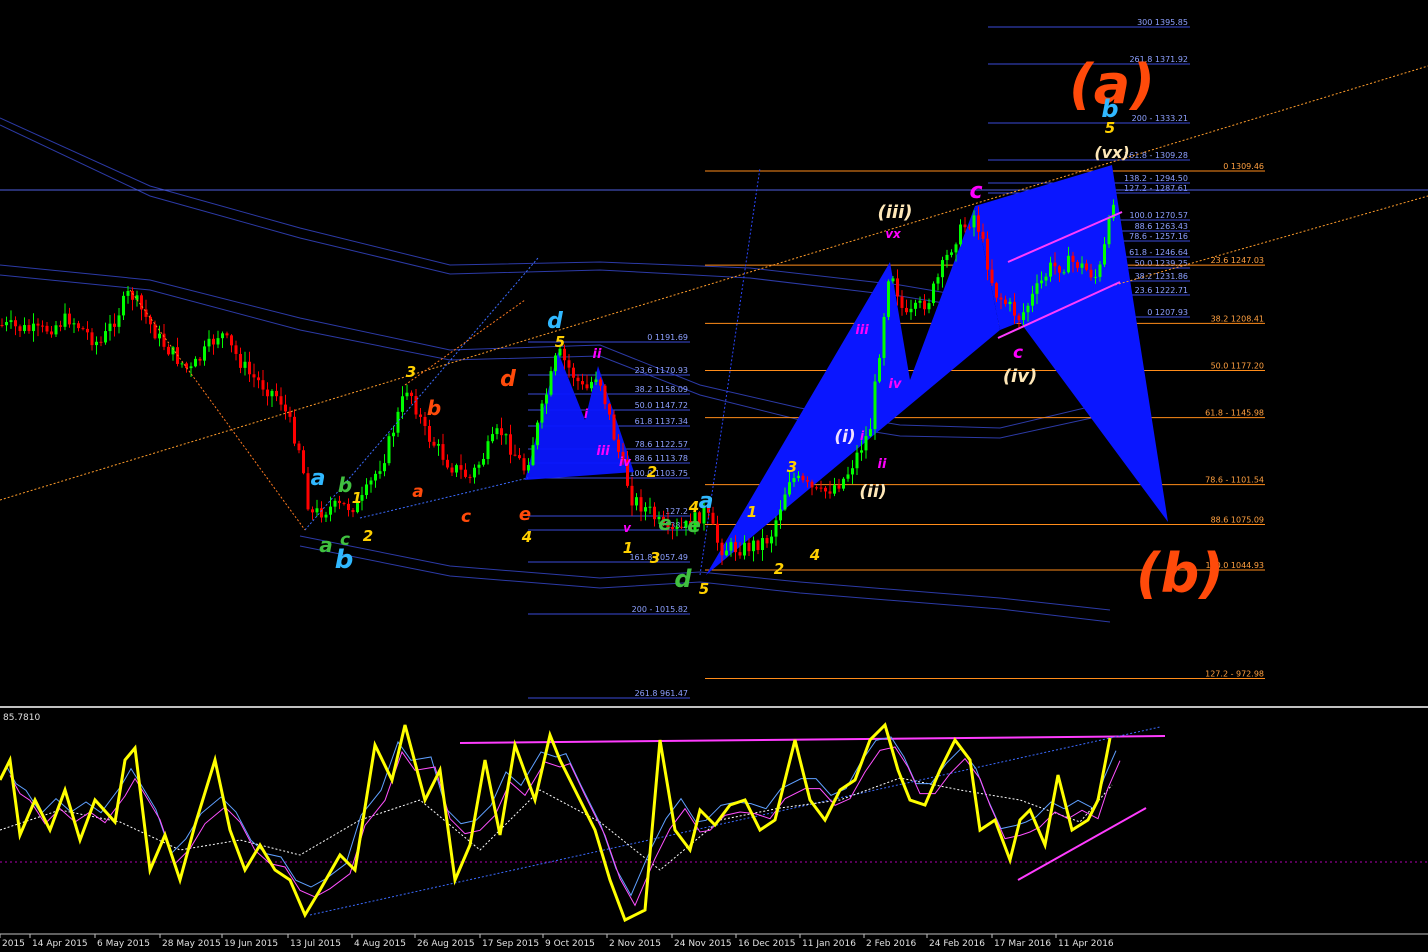  What do you see at coordinates (957, 944) in the screenshot?
I see `time-axis-label: 24 Feb 2016` at bounding box center [957, 944].